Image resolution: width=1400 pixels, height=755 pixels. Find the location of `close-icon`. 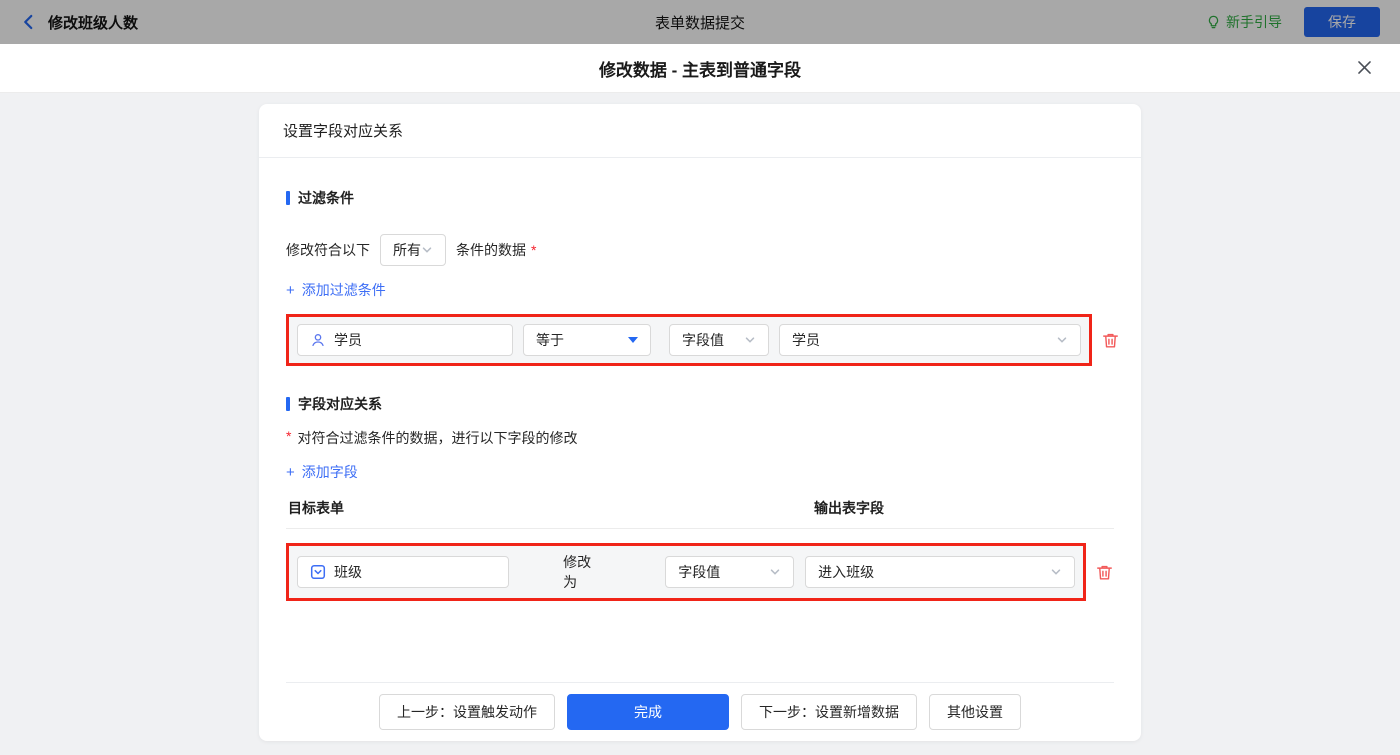

close-icon is located at coordinates (1364, 67).